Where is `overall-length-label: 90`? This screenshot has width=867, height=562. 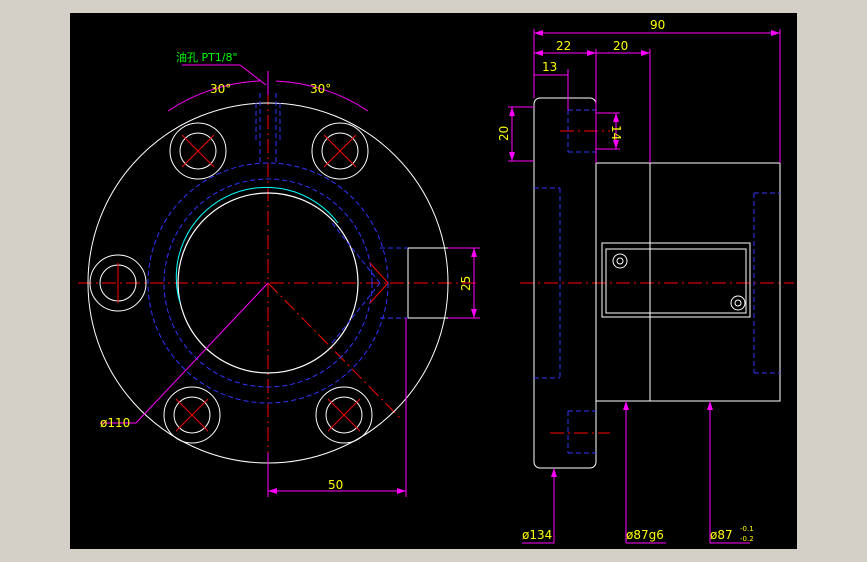 overall-length-label: 90 is located at coordinates (657, 25).